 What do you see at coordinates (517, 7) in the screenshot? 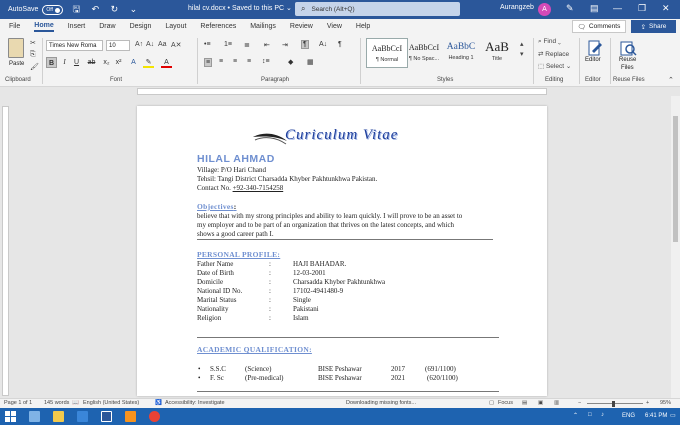
I see `user-name: Aurangzeb` at bounding box center [517, 7].